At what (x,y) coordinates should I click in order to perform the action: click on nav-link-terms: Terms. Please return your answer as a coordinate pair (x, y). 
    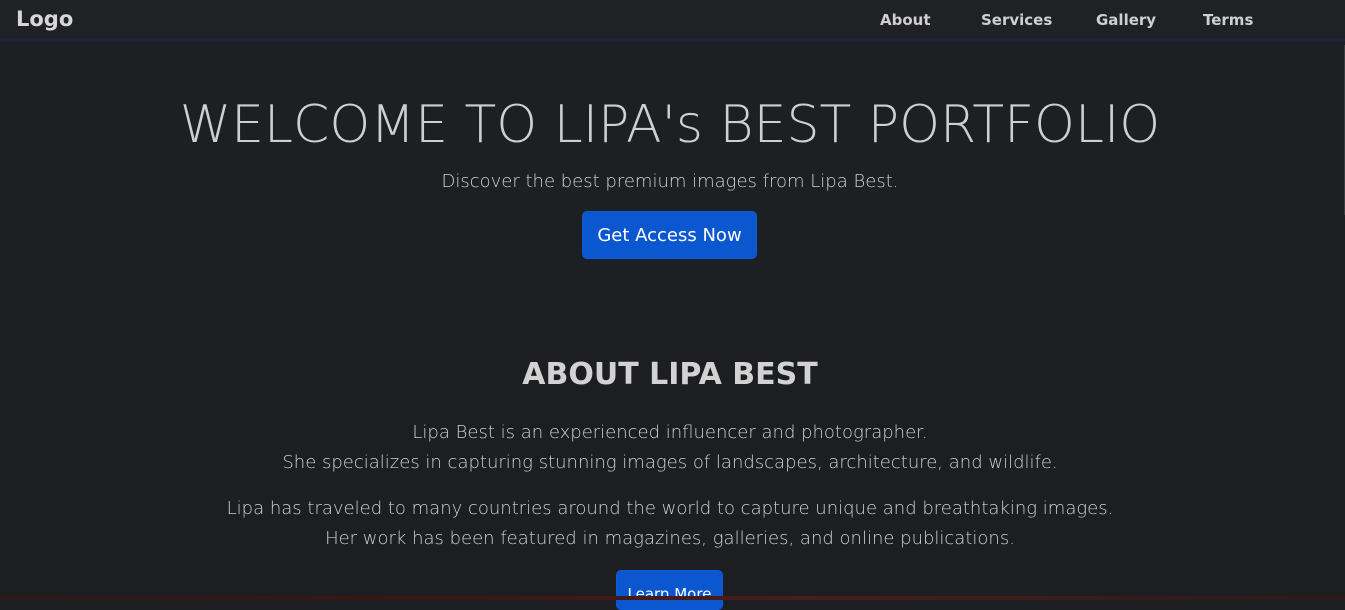
    Looking at the image, I should click on (1228, 20).